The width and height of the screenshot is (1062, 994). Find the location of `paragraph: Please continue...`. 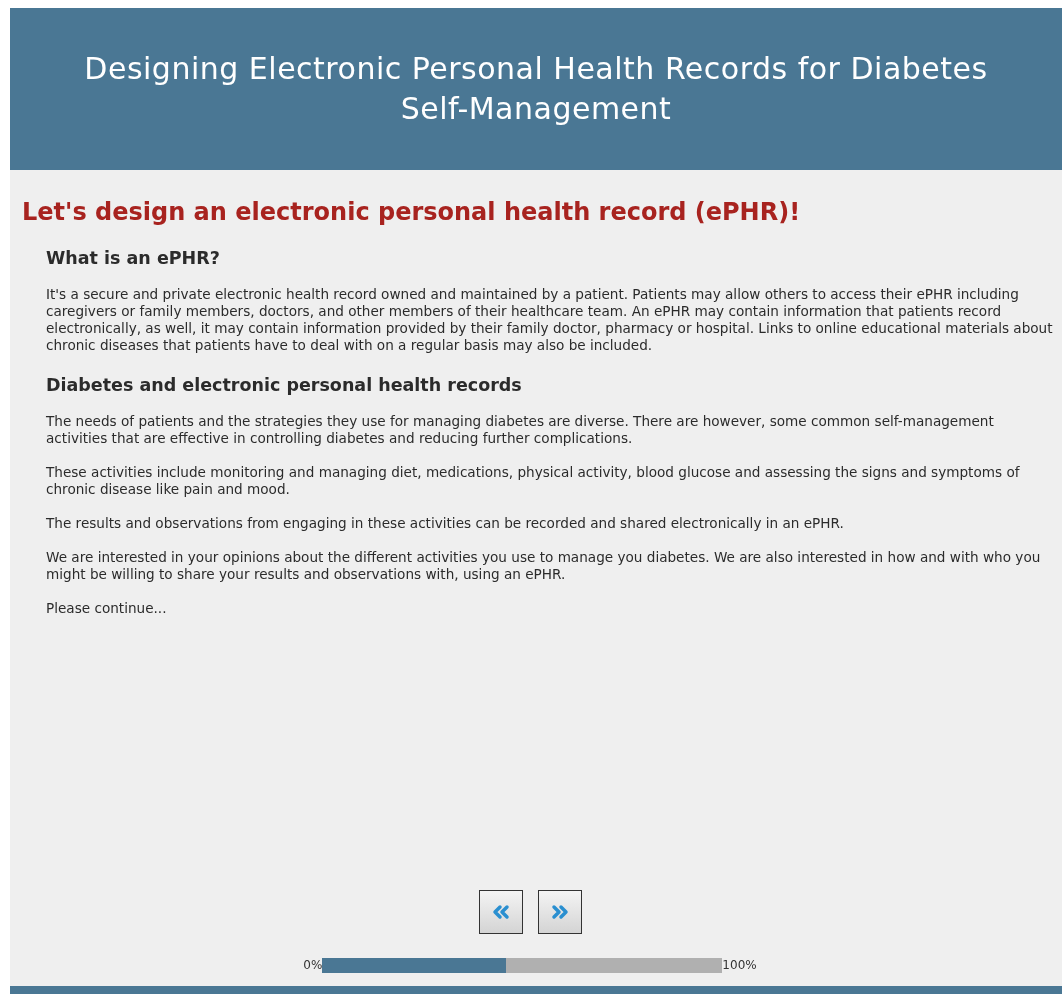

paragraph: Please continue... is located at coordinates (107, 608).